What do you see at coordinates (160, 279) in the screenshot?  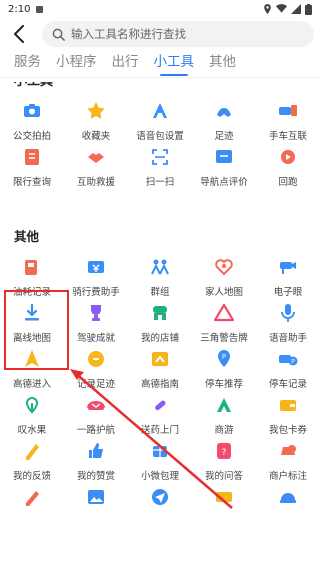 I see `tool-item-group: 群组` at bounding box center [160, 279].